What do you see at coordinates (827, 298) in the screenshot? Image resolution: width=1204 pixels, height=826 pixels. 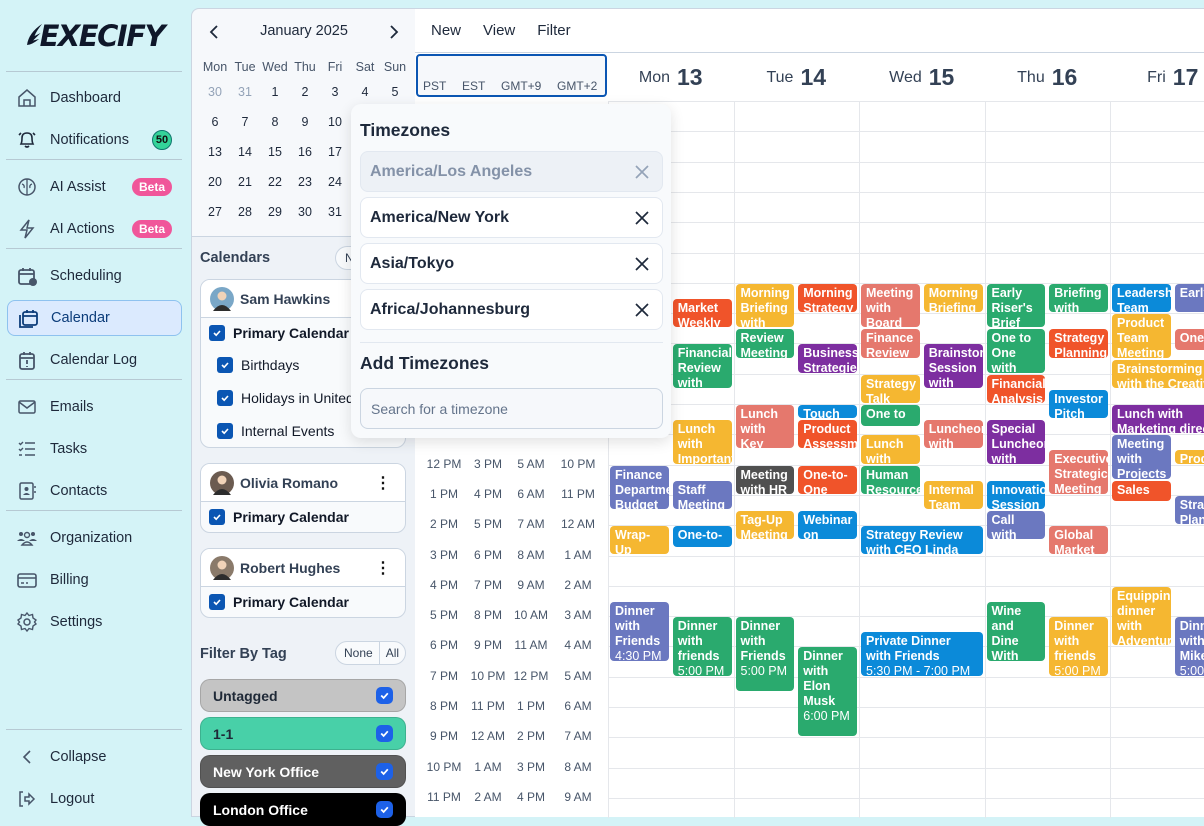 I see `calendar-event: Morning Strategy` at bounding box center [827, 298].